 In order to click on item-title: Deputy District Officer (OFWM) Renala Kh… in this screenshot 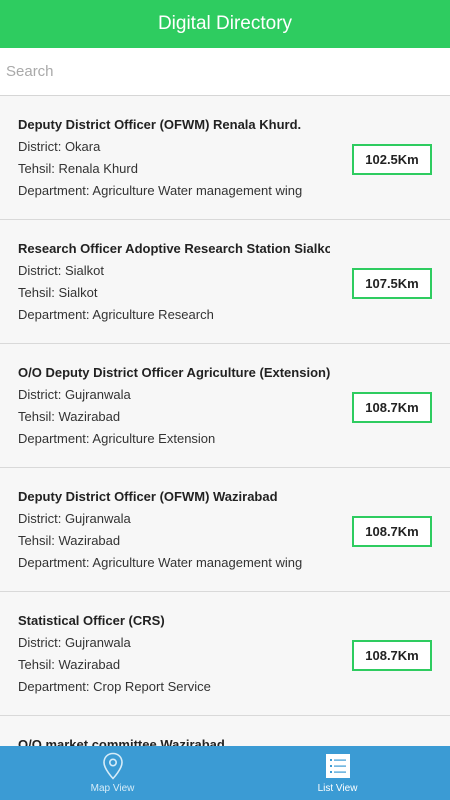, I will do `click(160, 124)`.